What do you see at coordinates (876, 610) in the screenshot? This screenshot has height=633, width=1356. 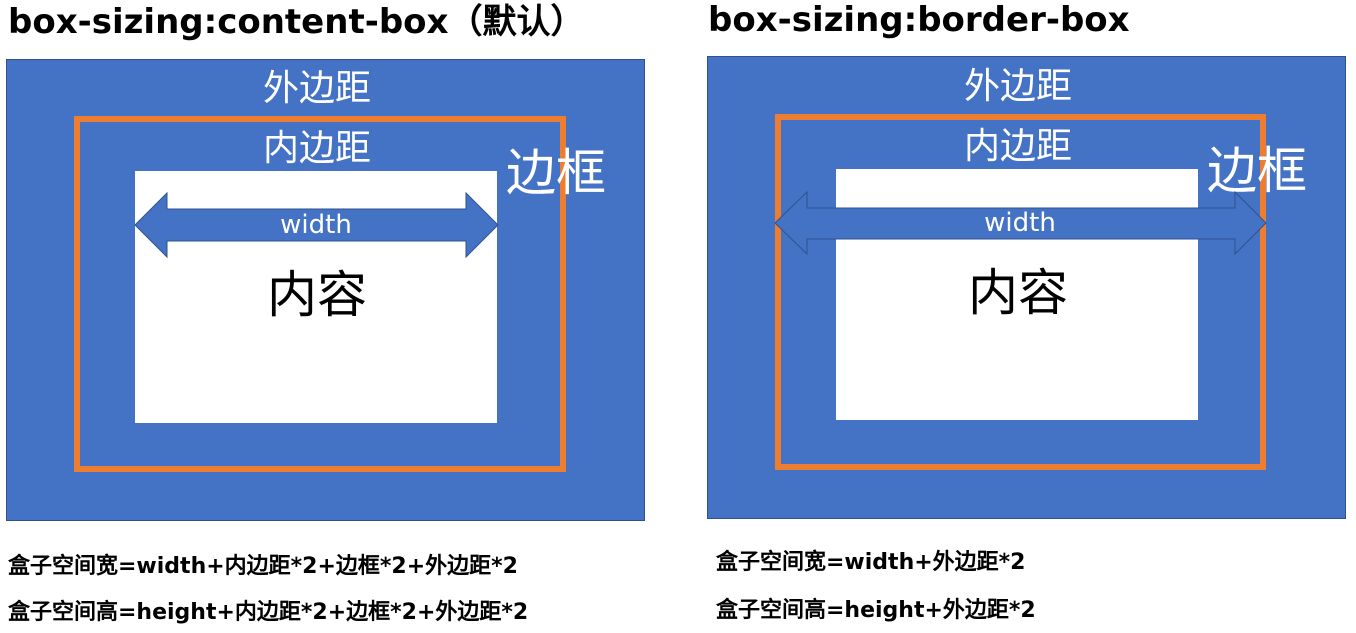 I see `right-formula-height: 盒子空间高=height+外边距*2` at bounding box center [876, 610].